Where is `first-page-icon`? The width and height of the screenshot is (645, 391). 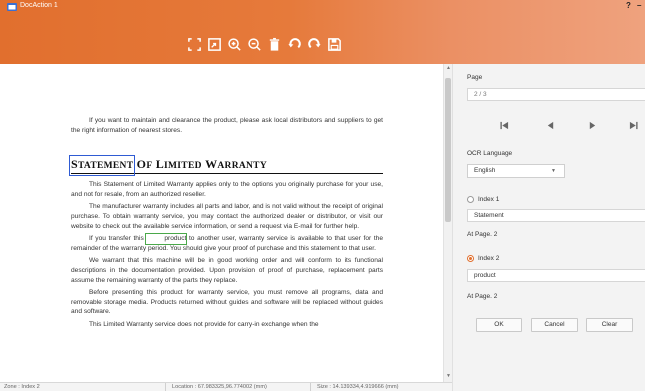 first-page-icon is located at coordinates (503, 125).